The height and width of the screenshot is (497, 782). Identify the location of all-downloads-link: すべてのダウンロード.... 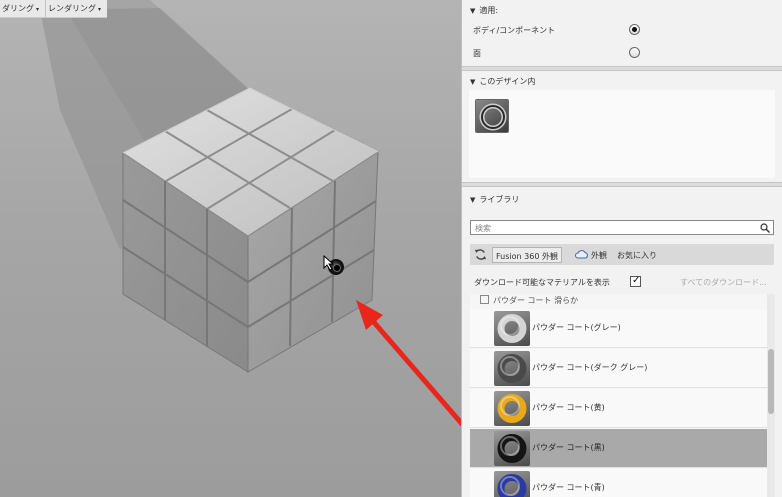
(723, 282).